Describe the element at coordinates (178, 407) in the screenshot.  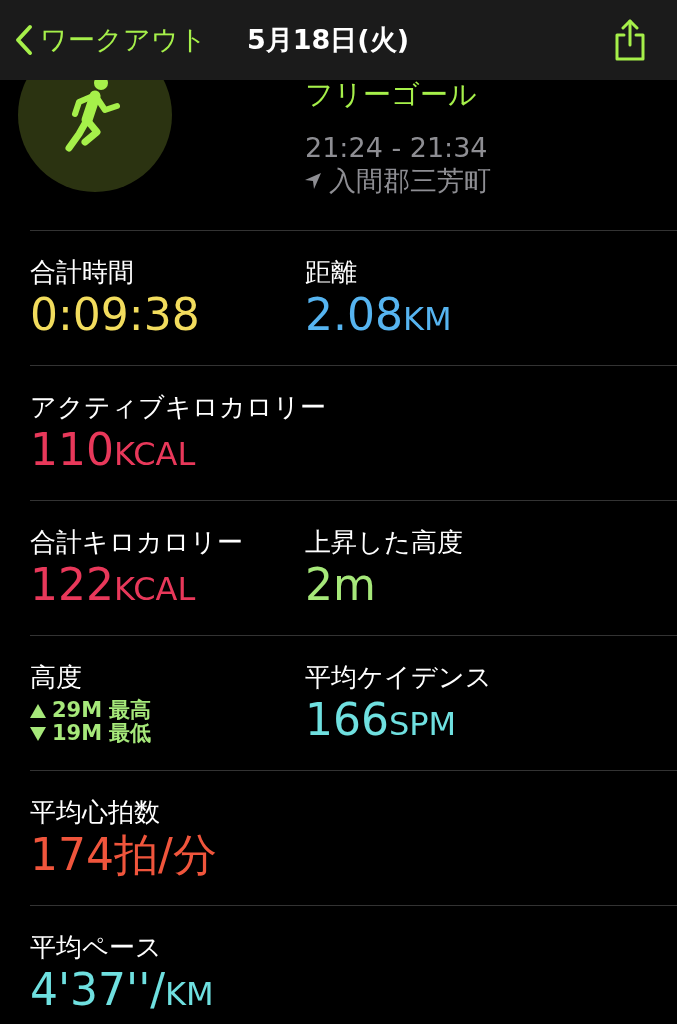
I see `metric-label: アクティブキロカロリー` at that location.